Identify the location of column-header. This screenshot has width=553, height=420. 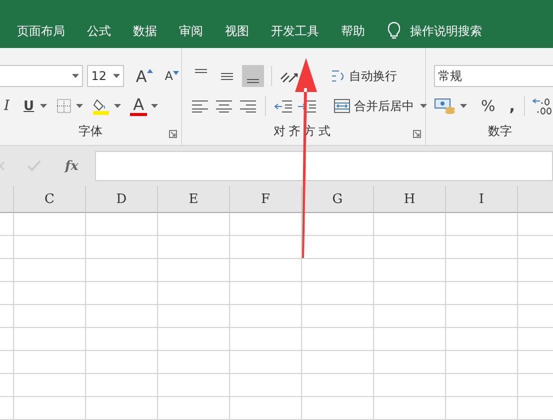
(7, 199).